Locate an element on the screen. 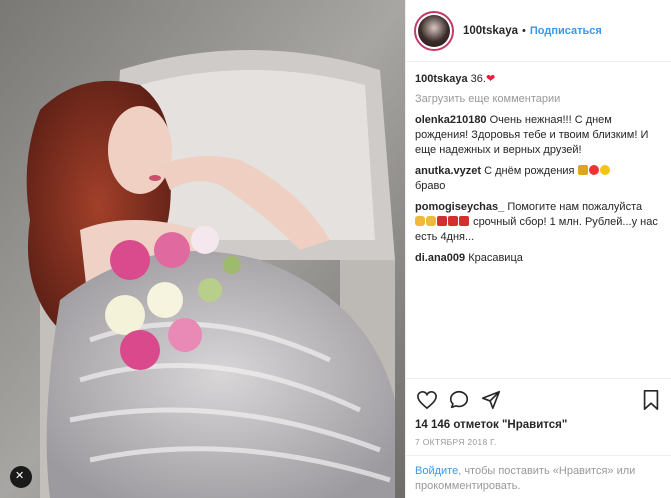  heart-icon is located at coordinates (427, 400).